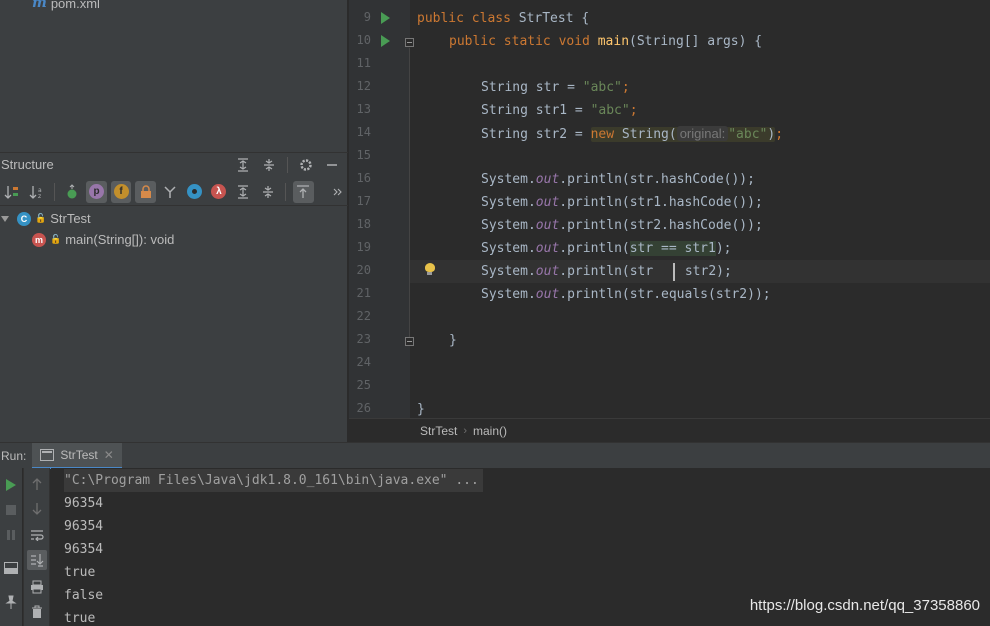  What do you see at coordinates (11, 535) in the screenshot?
I see `pause-icon` at bounding box center [11, 535].